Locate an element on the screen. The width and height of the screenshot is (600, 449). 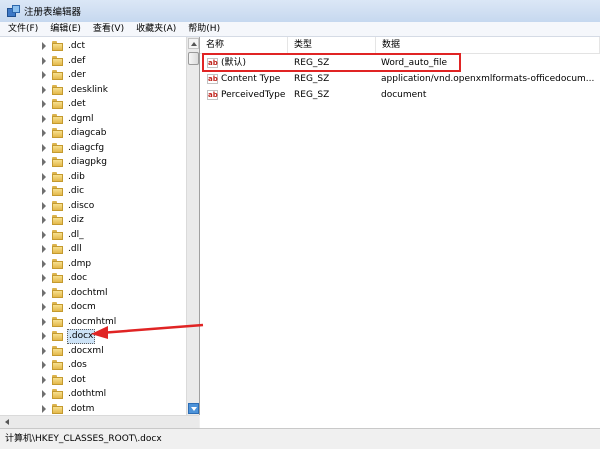
status-path: 计算机\HKEY_CLASSES_ROOT\.docx is located at coordinates (83, 439).